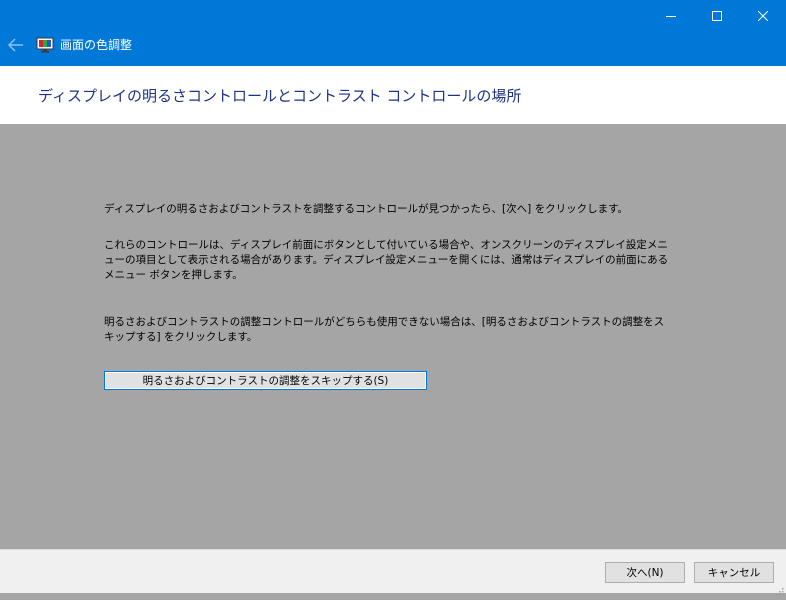 The width and height of the screenshot is (786, 600). Describe the element at coordinates (393, 572) in the screenshot. I see `dialog-footer: 次へ(N) キャンセル` at that location.